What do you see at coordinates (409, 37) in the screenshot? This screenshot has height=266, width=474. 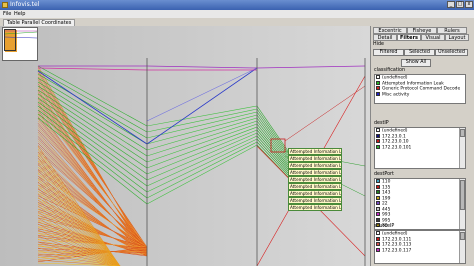 I see `tab-filters: Filters` at bounding box center [409, 37].